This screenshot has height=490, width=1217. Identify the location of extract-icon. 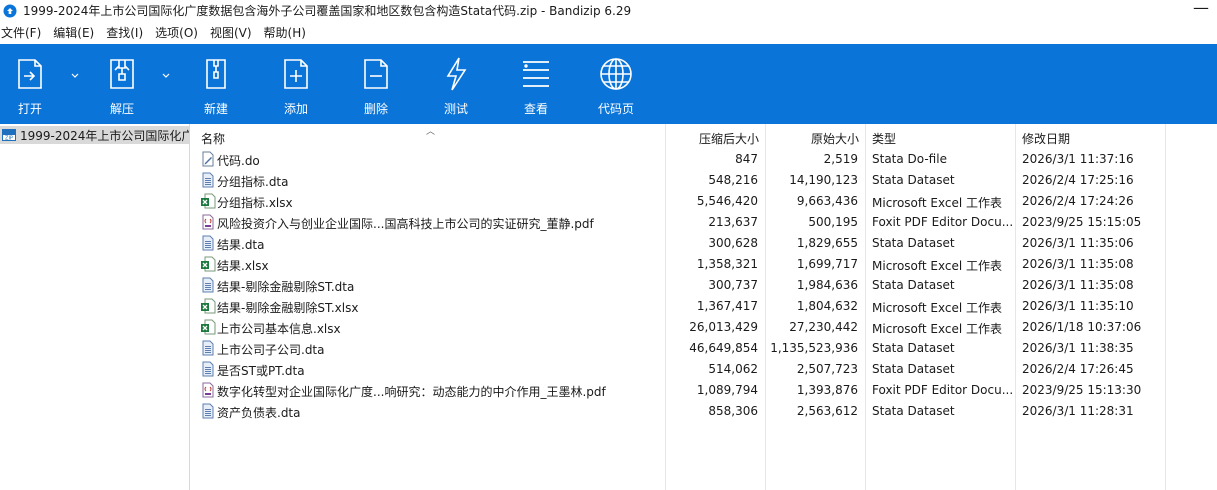
(122, 74).